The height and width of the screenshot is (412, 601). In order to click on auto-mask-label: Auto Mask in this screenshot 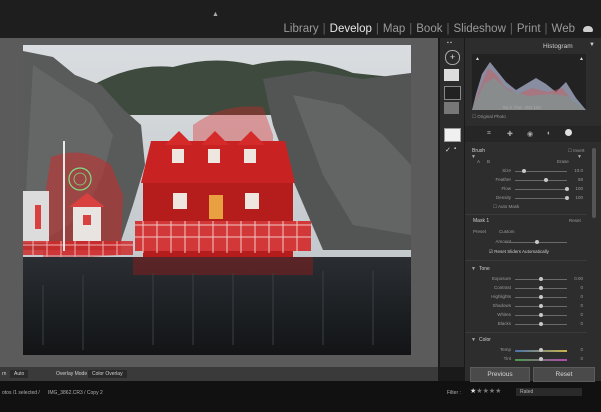, I will do `click(509, 206)`.